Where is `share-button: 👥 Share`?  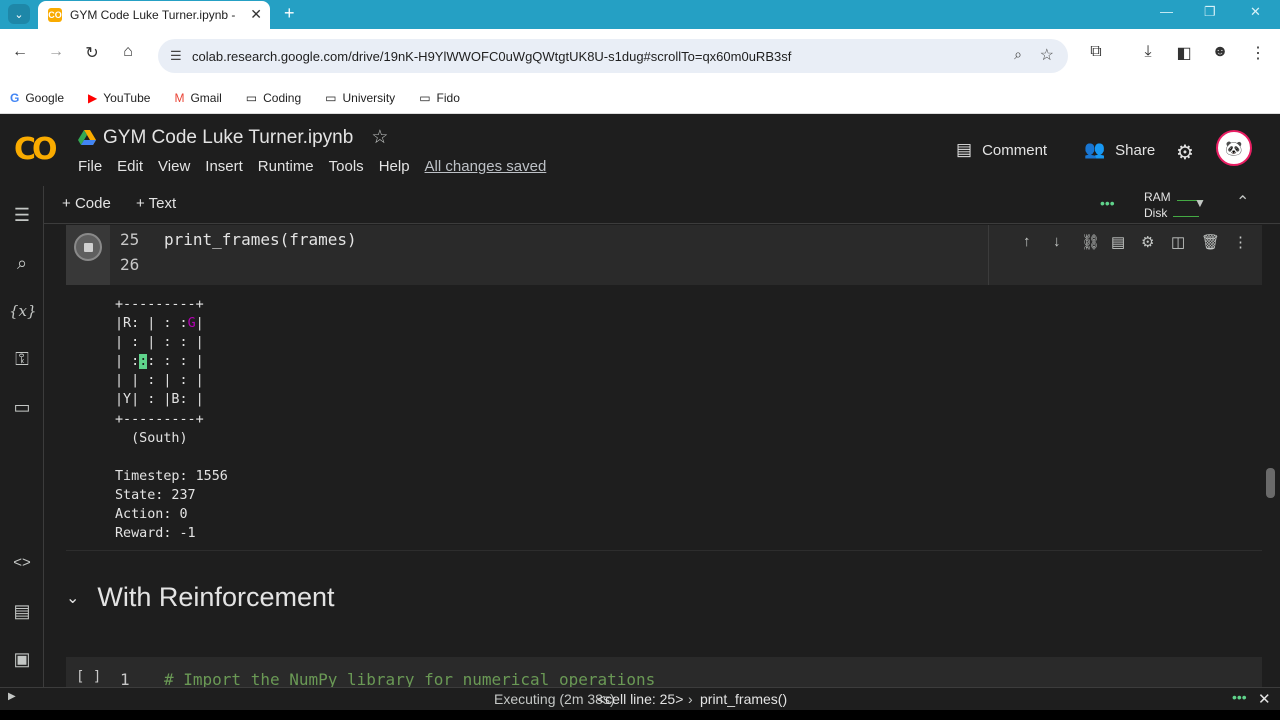 share-button: 👥 Share is located at coordinates (1119, 150).